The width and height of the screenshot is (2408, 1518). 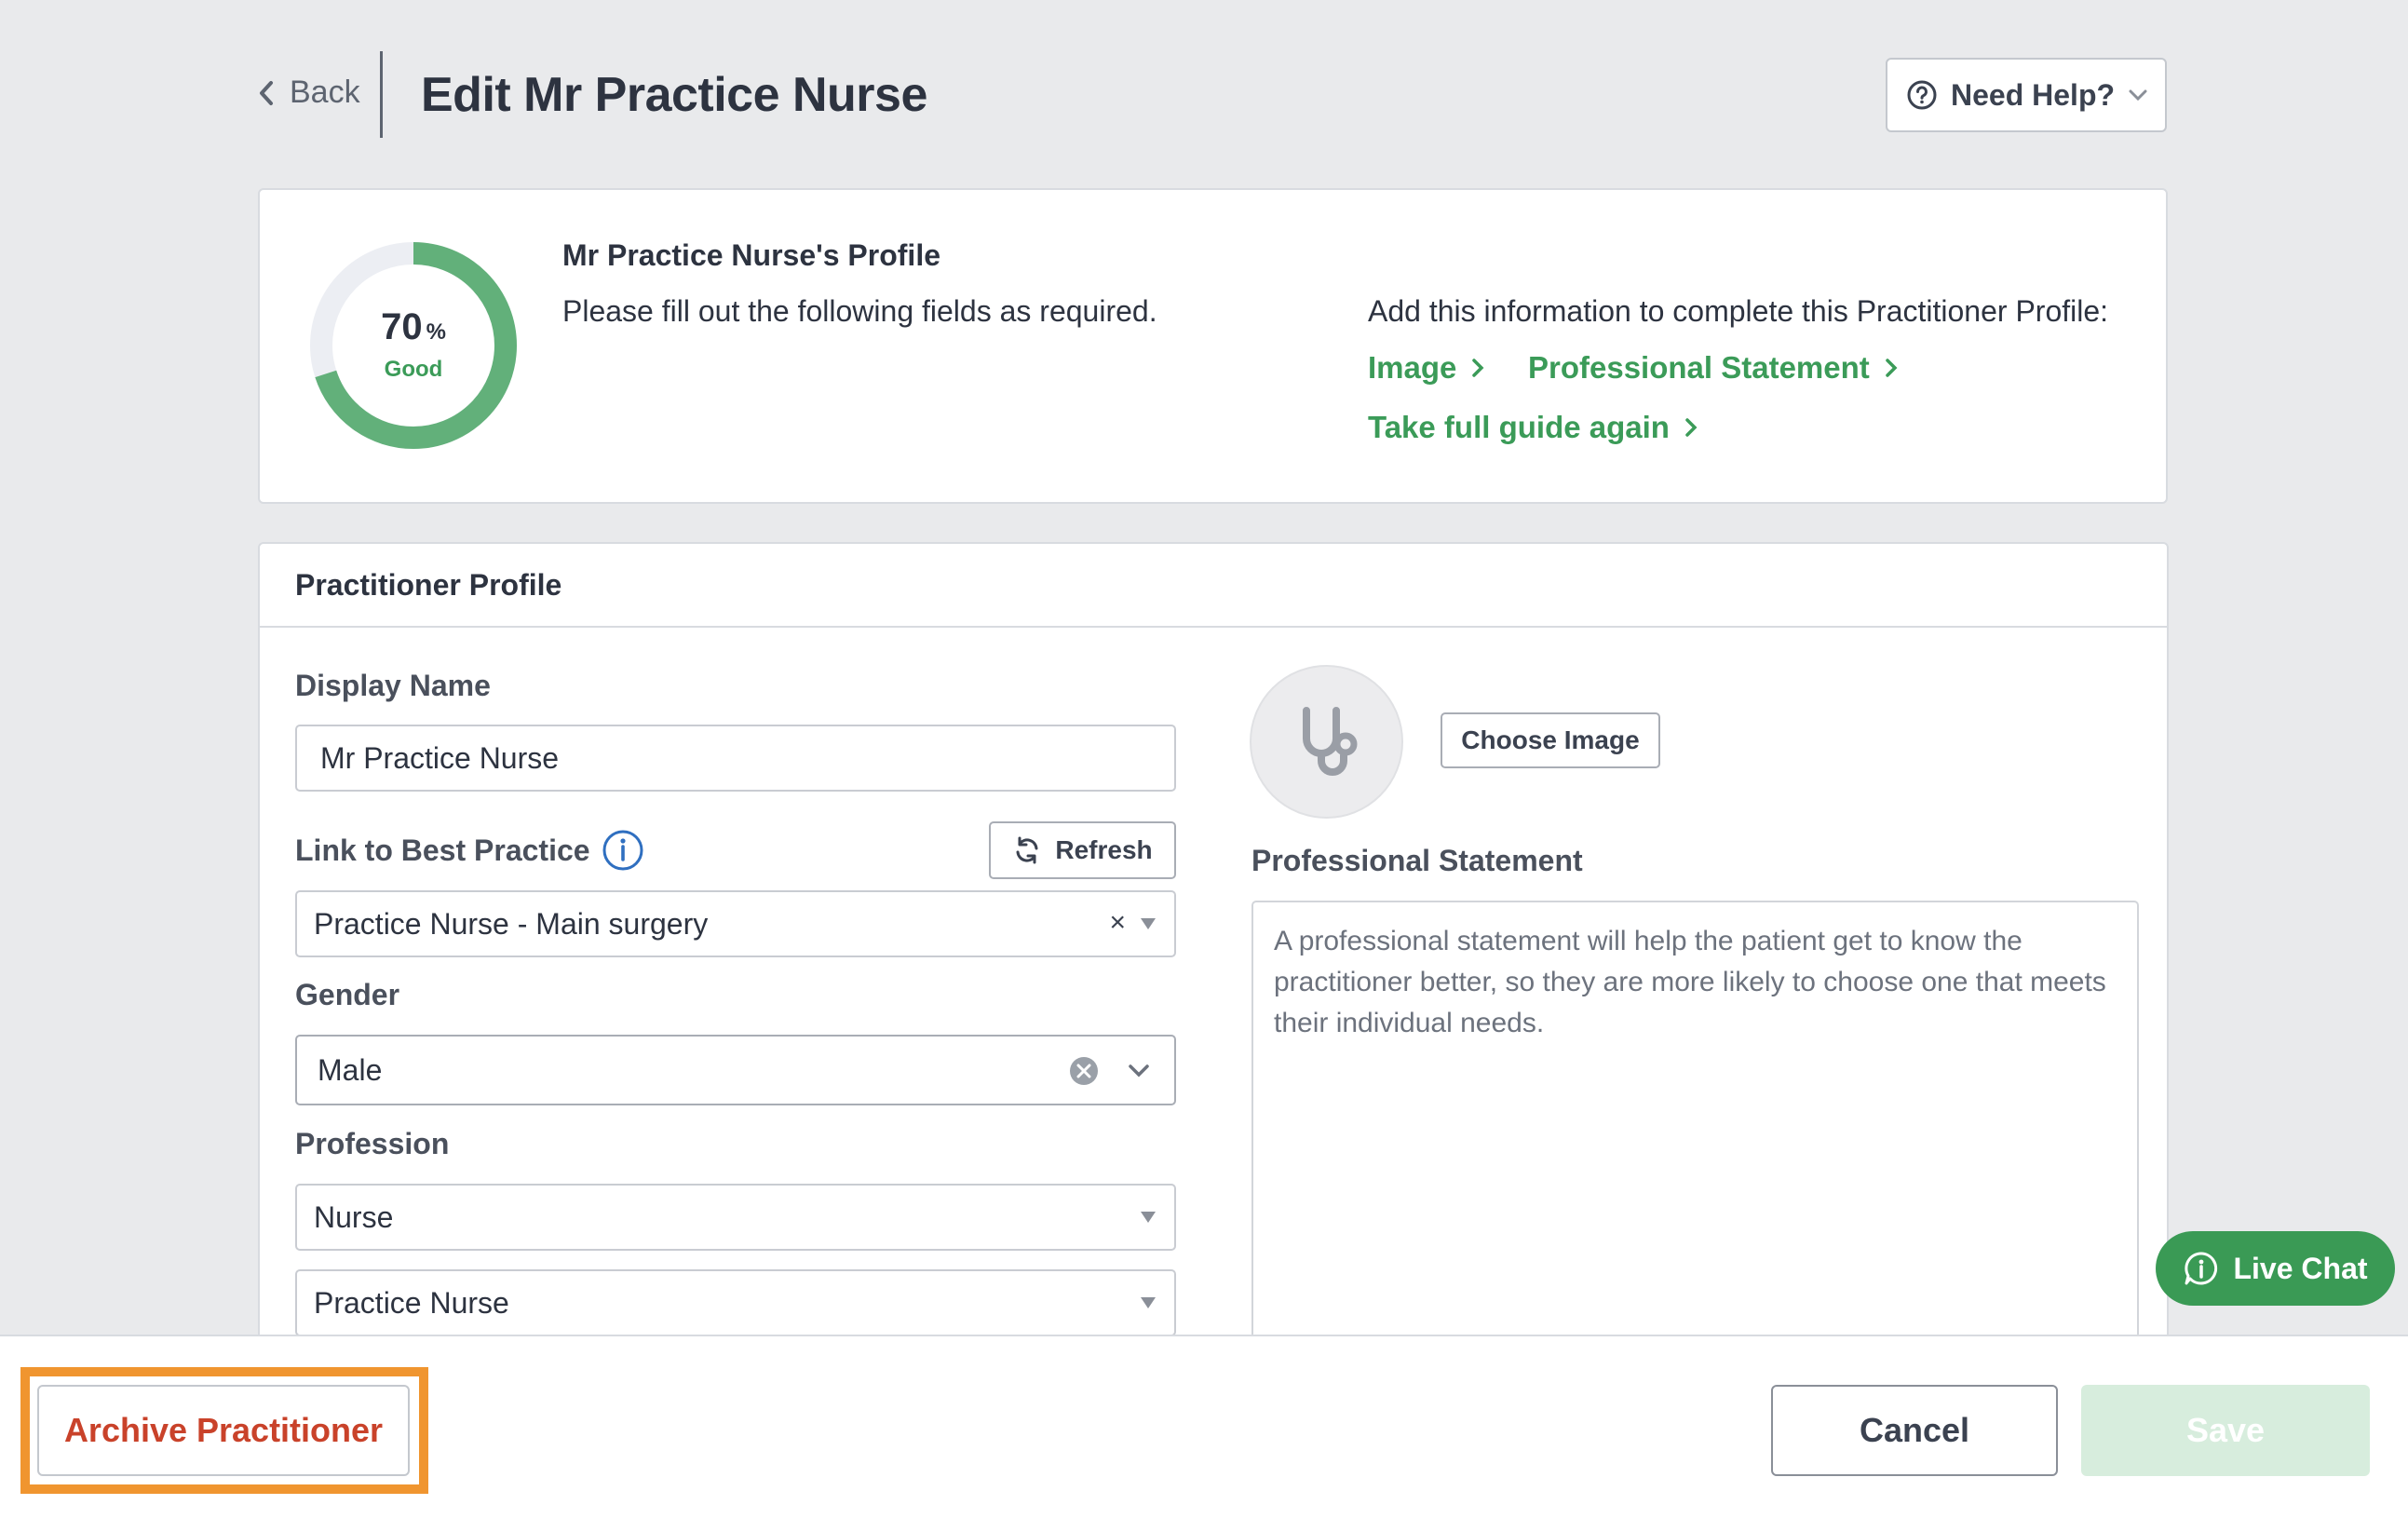 What do you see at coordinates (1699, 367) in the screenshot?
I see `statement-link-label: Professional Statement` at bounding box center [1699, 367].